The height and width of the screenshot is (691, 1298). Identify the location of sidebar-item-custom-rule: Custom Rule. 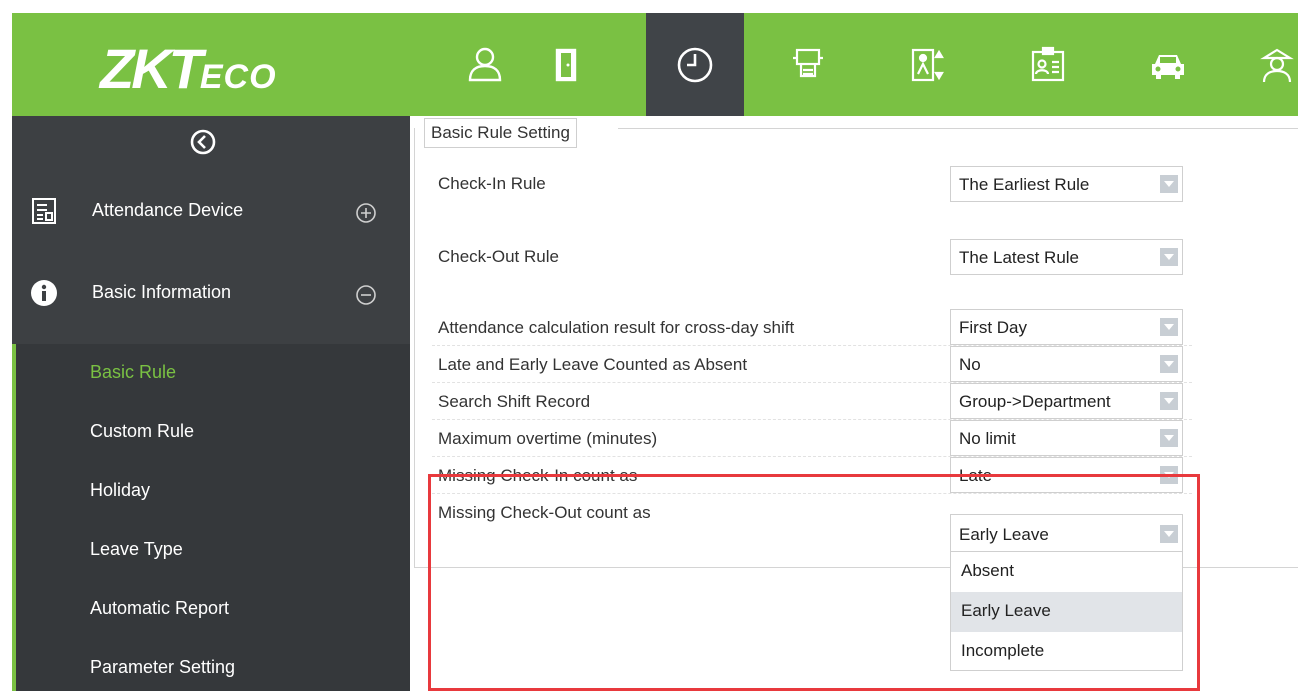
(142, 431).